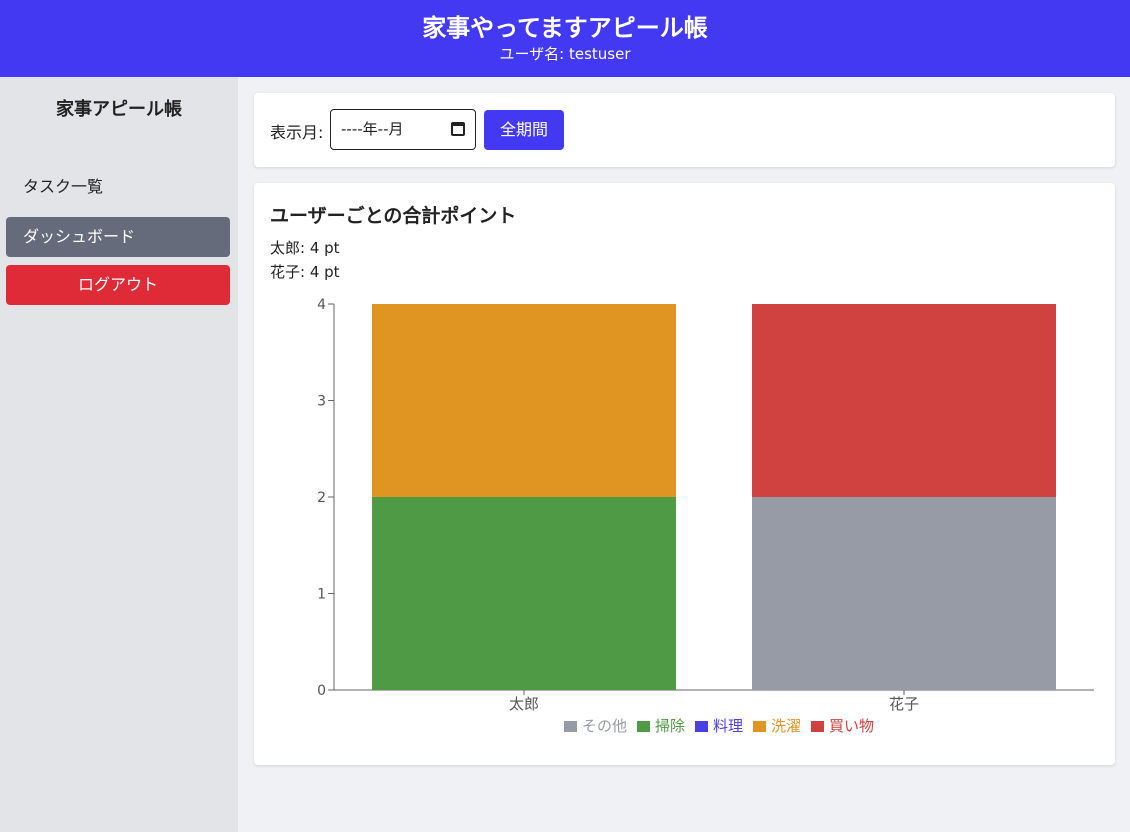  I want to click on logout-button: ログアウト, so click(118, 285).